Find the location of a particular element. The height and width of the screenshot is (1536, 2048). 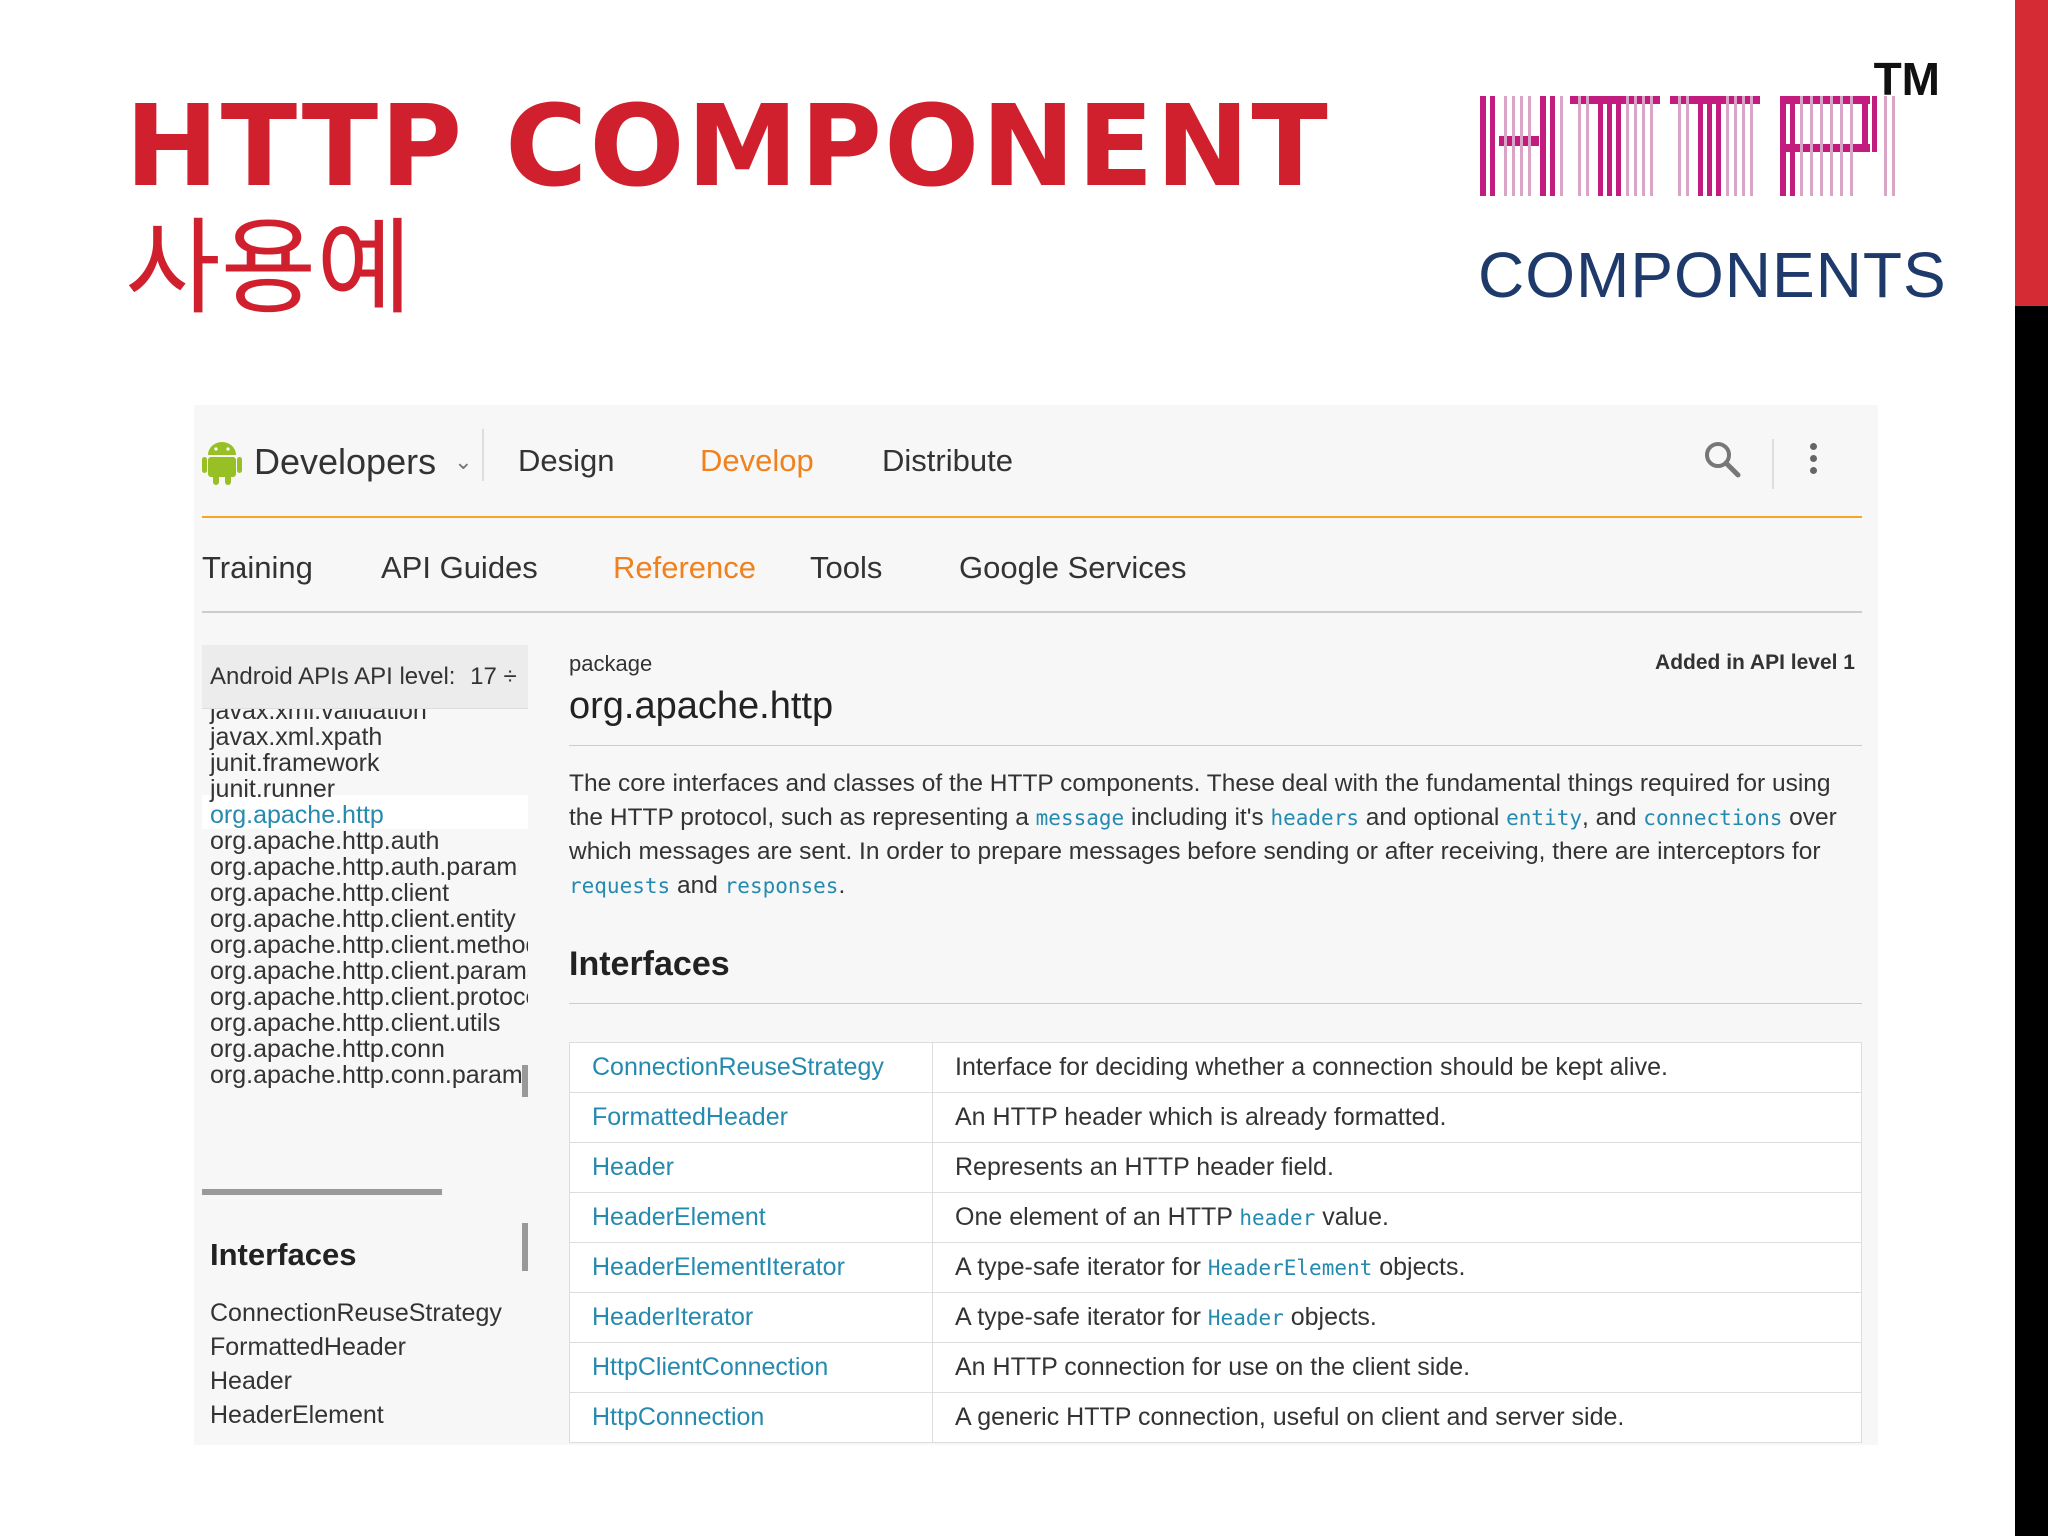

interface-description: Represents an HTTP header field. is located at coordinates (1397, 1167).